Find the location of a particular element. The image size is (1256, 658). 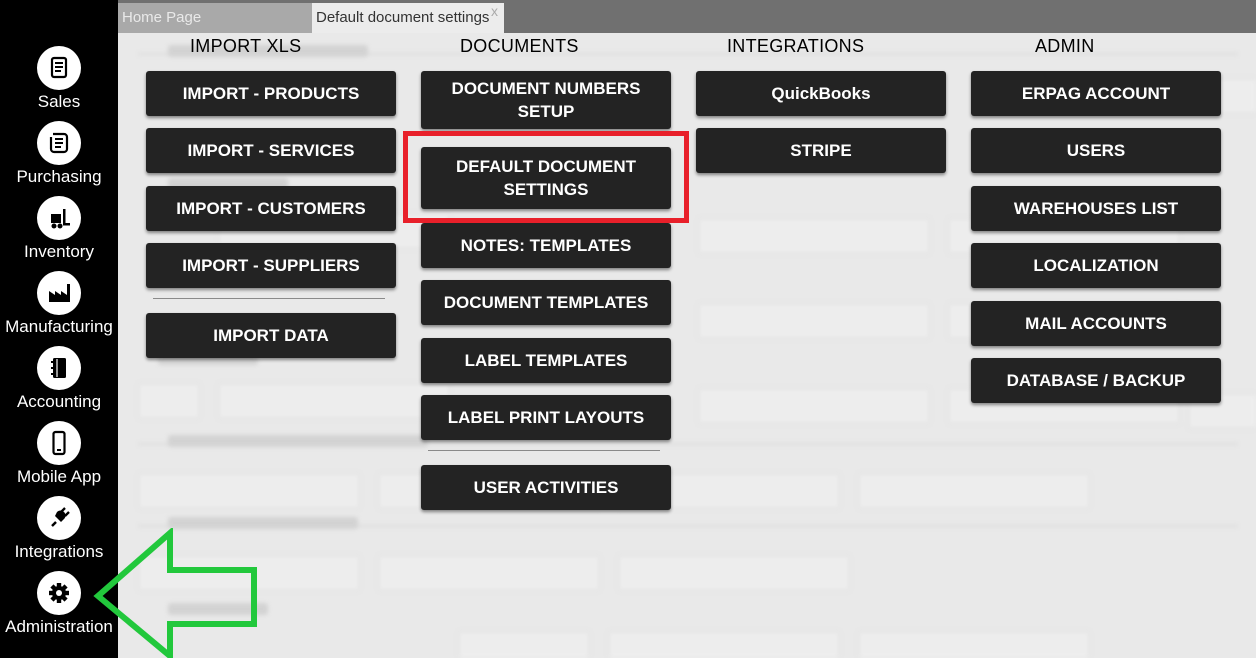

tab-bar: Home Page Default document settings x is located at coordinates (687, 16).